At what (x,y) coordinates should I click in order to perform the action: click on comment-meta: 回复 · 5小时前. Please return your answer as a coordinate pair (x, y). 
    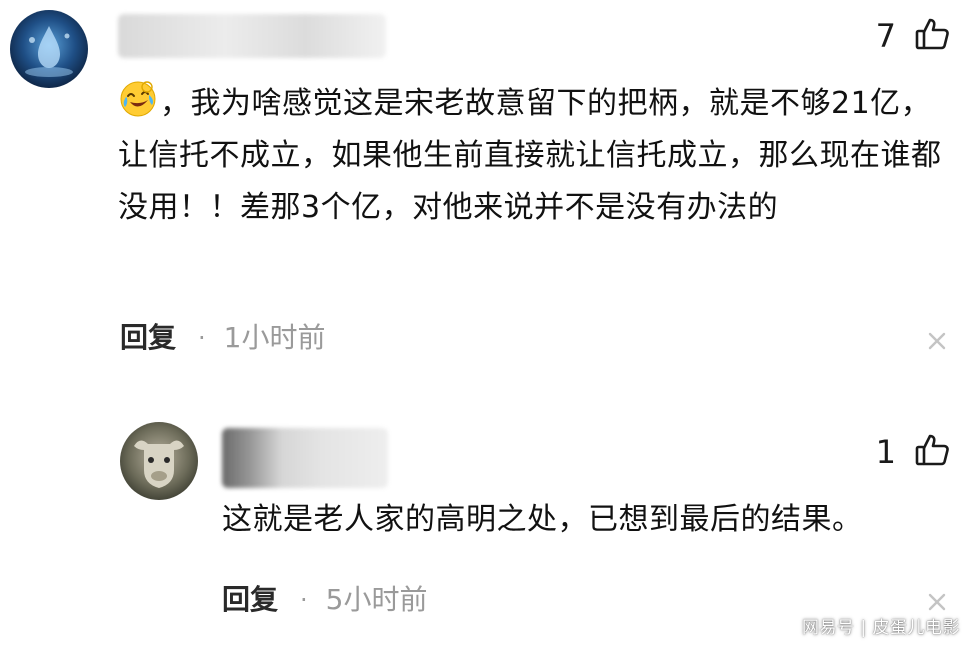
    Looking at the image, I should click on (324, 600).